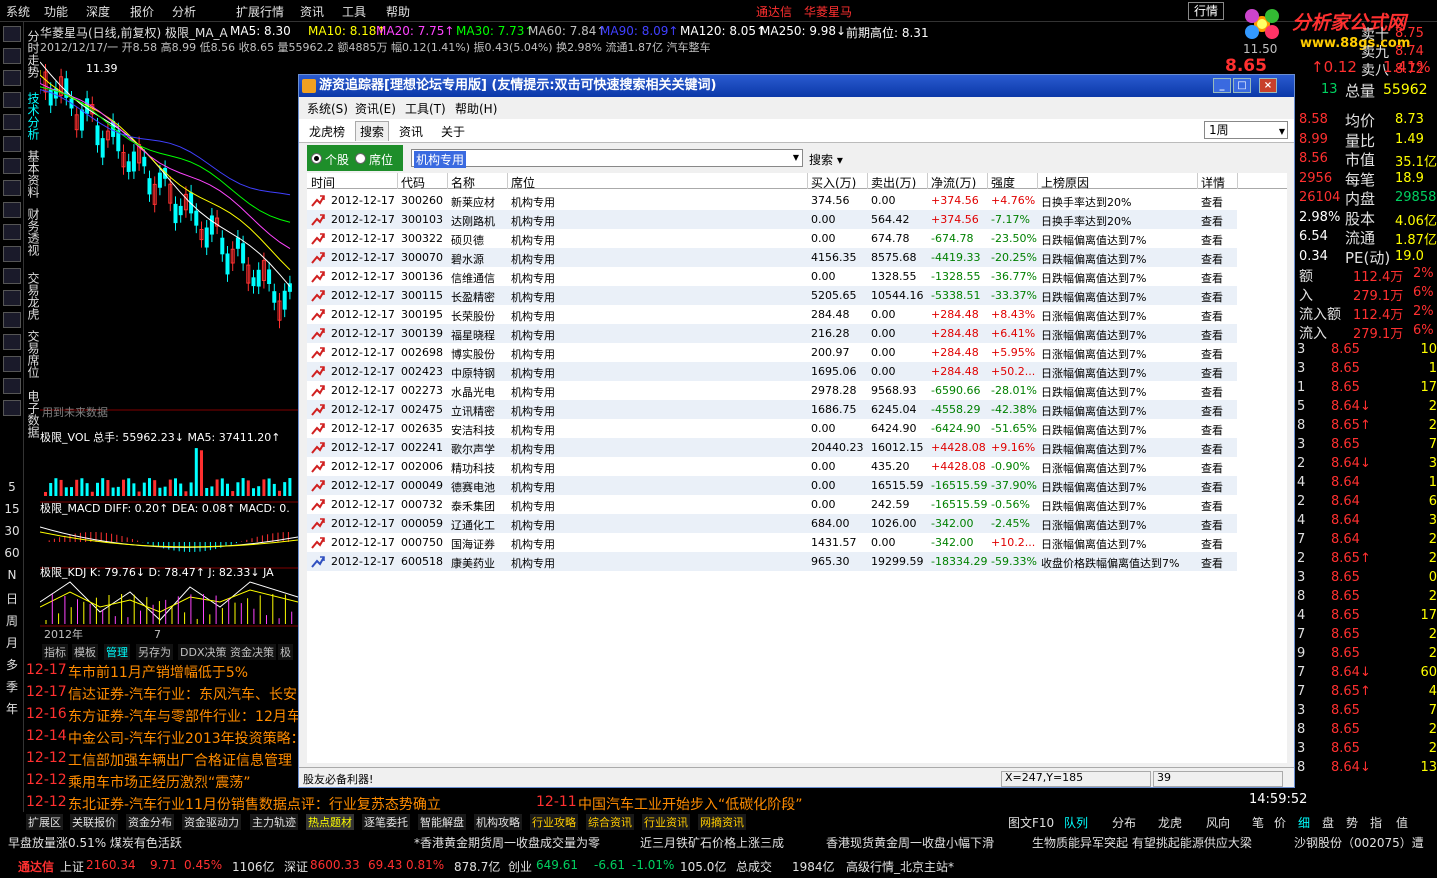  Describe the element at coordinates (85, 652) in the screenshot. I see `chart-tab-1: 模板` at that location.